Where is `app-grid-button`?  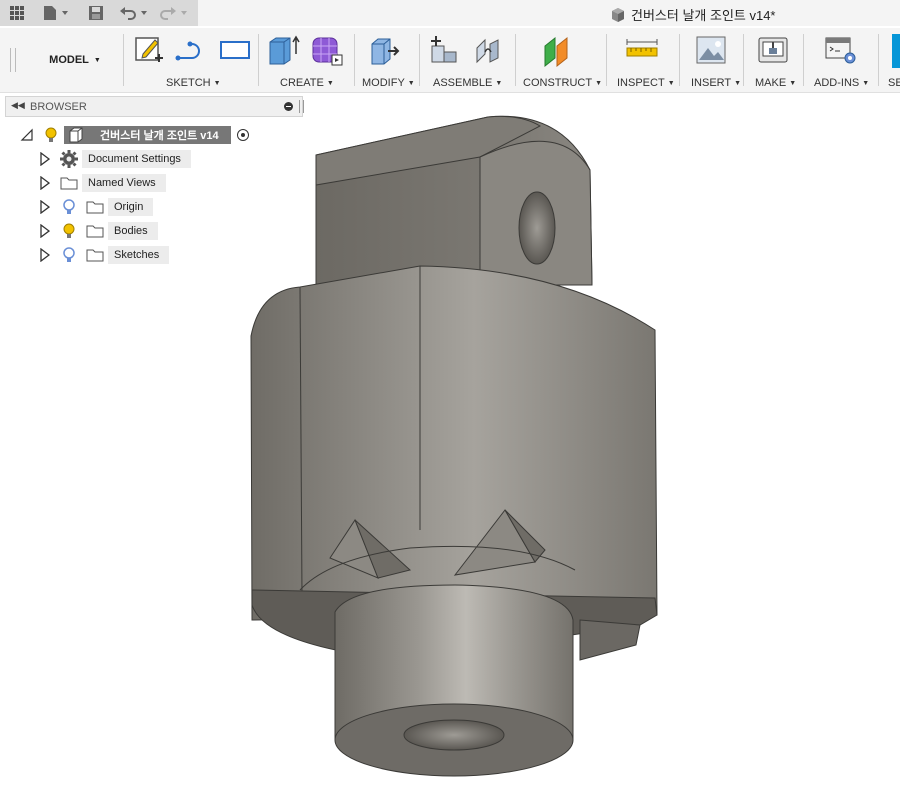
app-grid-button is located at coordinates (17, 13).